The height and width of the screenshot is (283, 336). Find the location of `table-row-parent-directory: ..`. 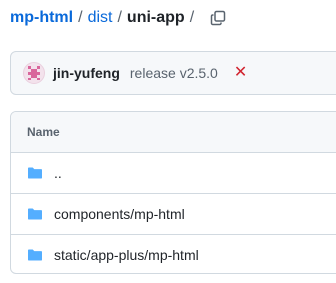

table-row-parent-directory: .. is located at coordinates (173, 173).